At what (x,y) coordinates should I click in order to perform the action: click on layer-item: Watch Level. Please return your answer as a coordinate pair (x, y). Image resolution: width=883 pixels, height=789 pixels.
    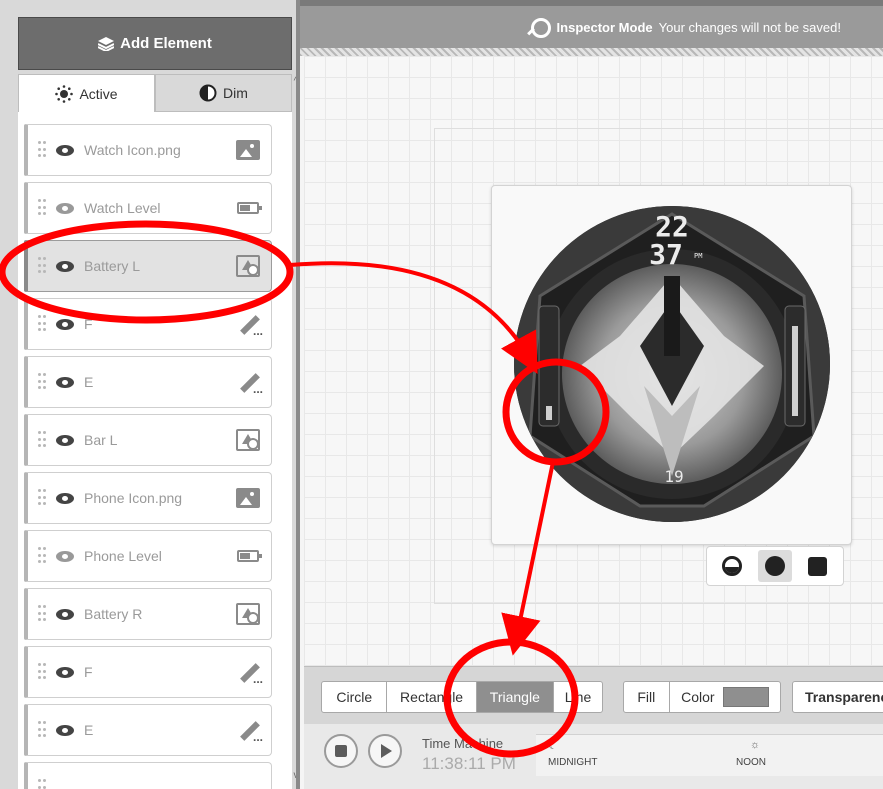
    Looking at the image, I should click on (148, 208).